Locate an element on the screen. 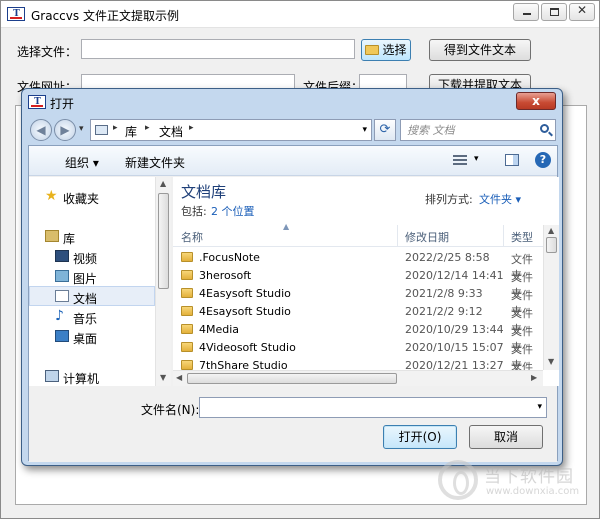  window-title: Graccvs 文件正文提取示例 is located at coordinates (105, 16).